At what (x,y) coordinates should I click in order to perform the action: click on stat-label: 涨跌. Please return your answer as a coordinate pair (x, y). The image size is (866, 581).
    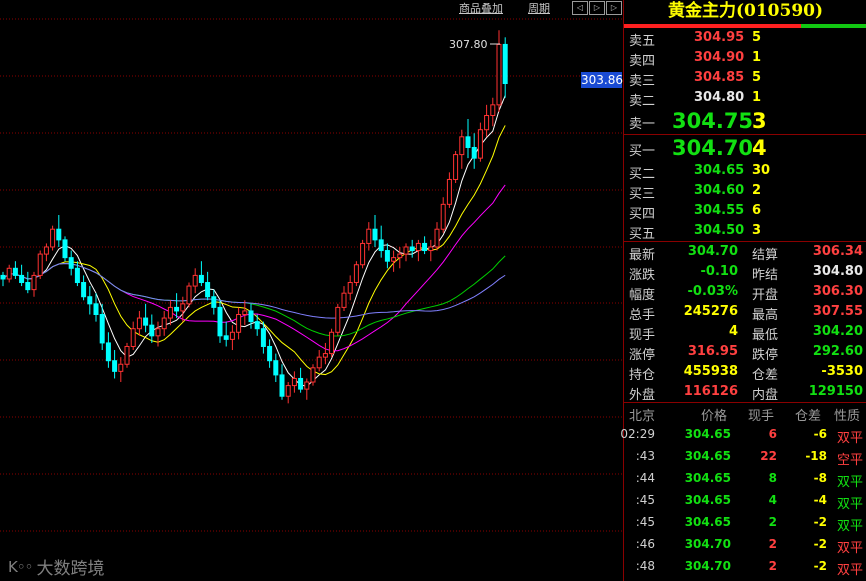
    Looking at the image, I should click on (642, 275).